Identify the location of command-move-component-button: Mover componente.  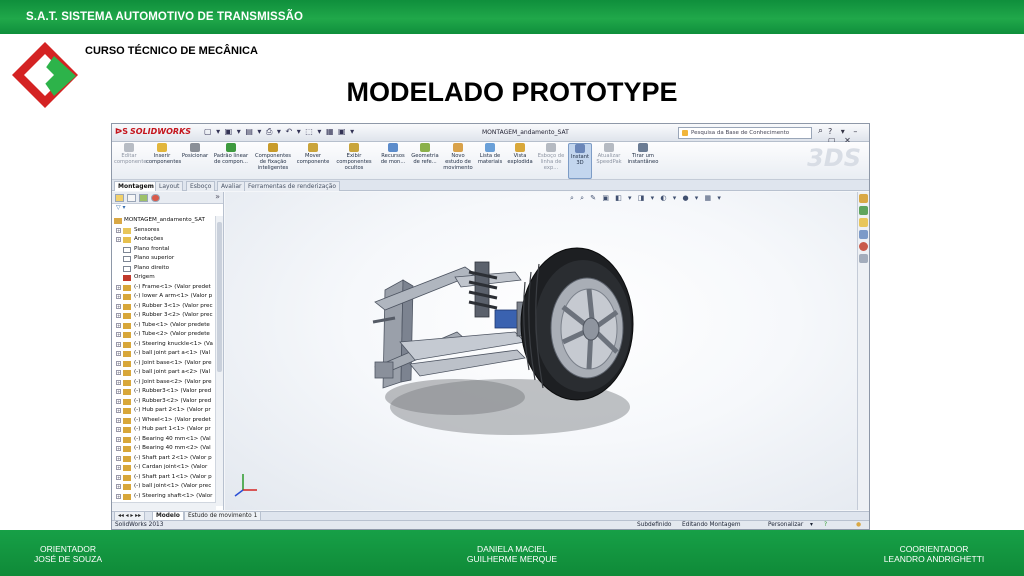
(313, 161).